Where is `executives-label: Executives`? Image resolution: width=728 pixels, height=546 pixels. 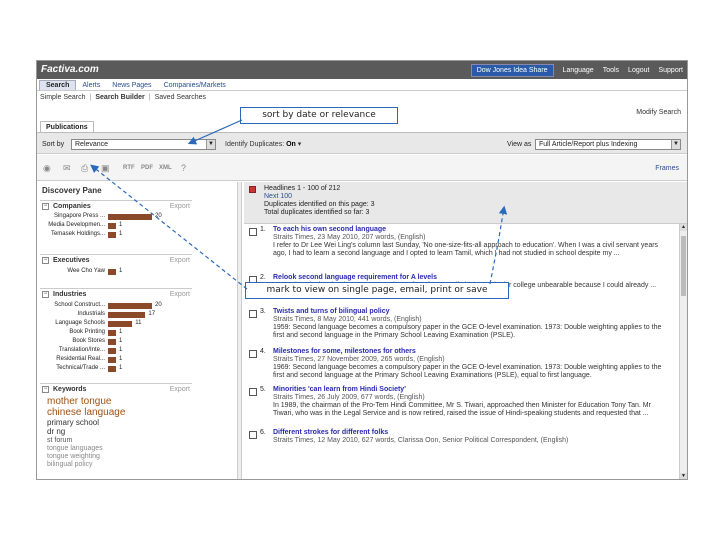
executives-label: Executives is located at coordinates (71, 260).